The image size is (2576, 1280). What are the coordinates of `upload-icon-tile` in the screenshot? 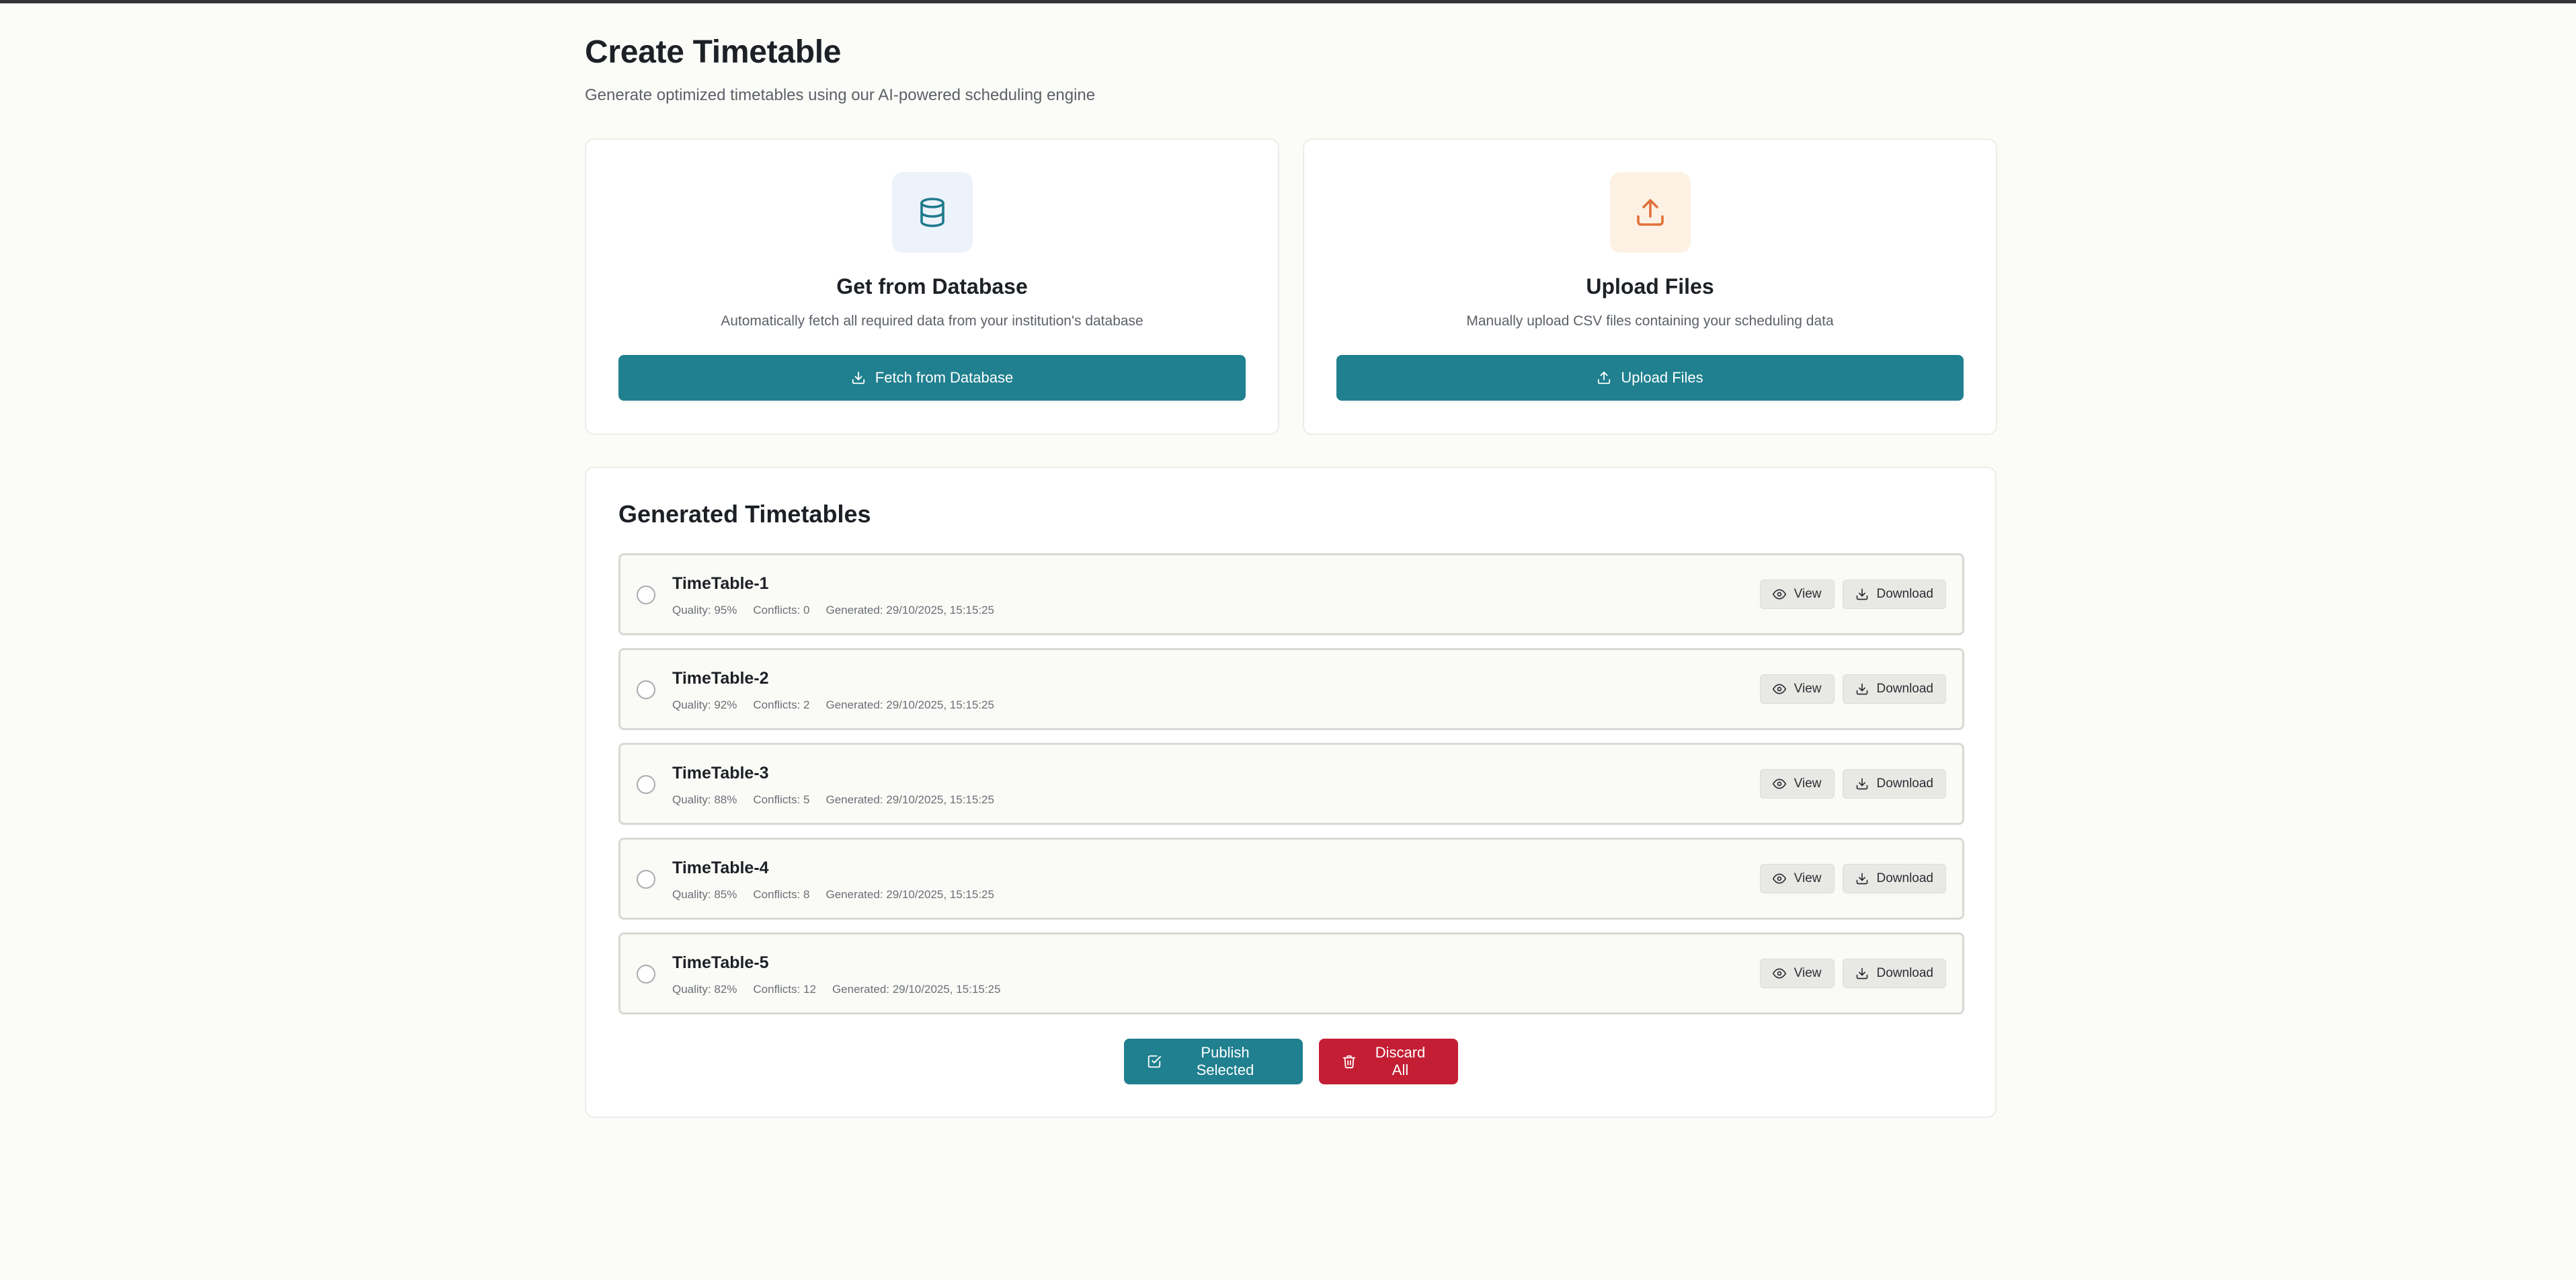 It's located at (1650, 213).